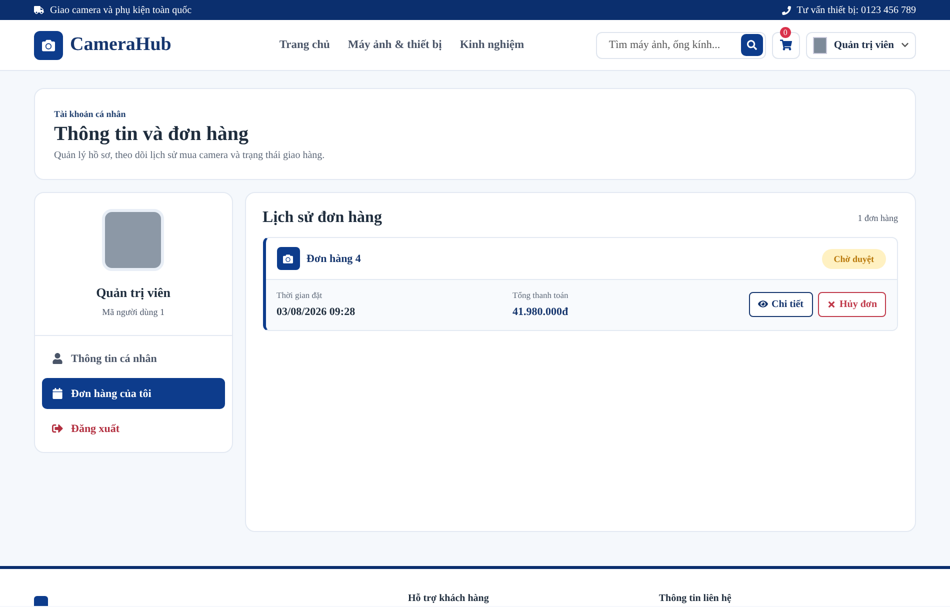  I want to click on cart-count-badge: 0, so click(785, 32).